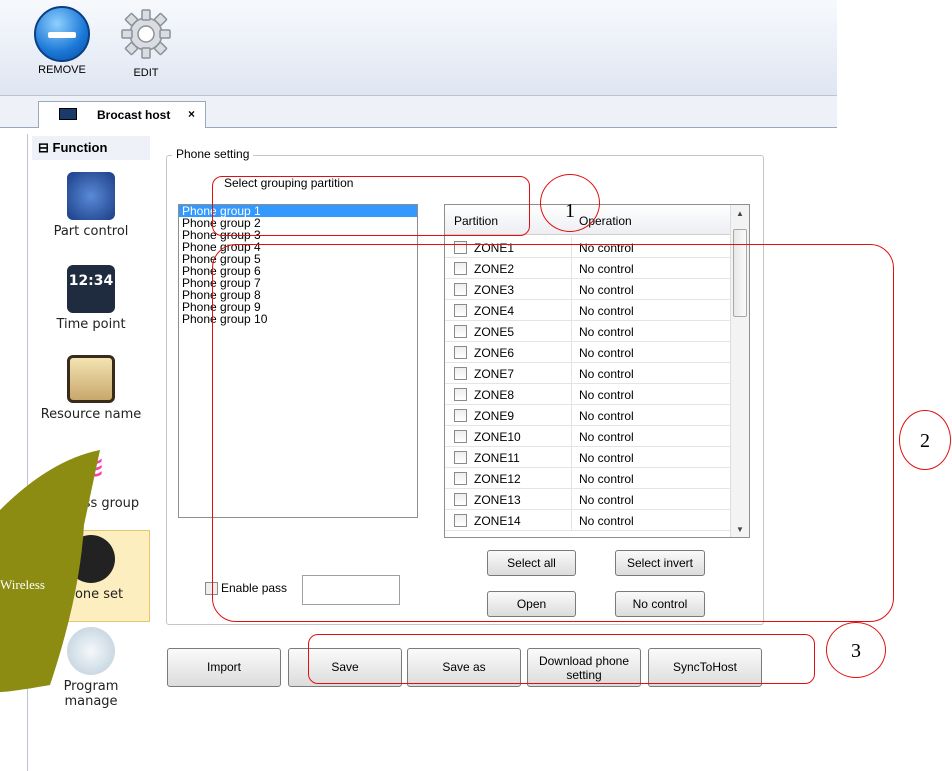  I want to click on remove-icon, so click(62, 34).